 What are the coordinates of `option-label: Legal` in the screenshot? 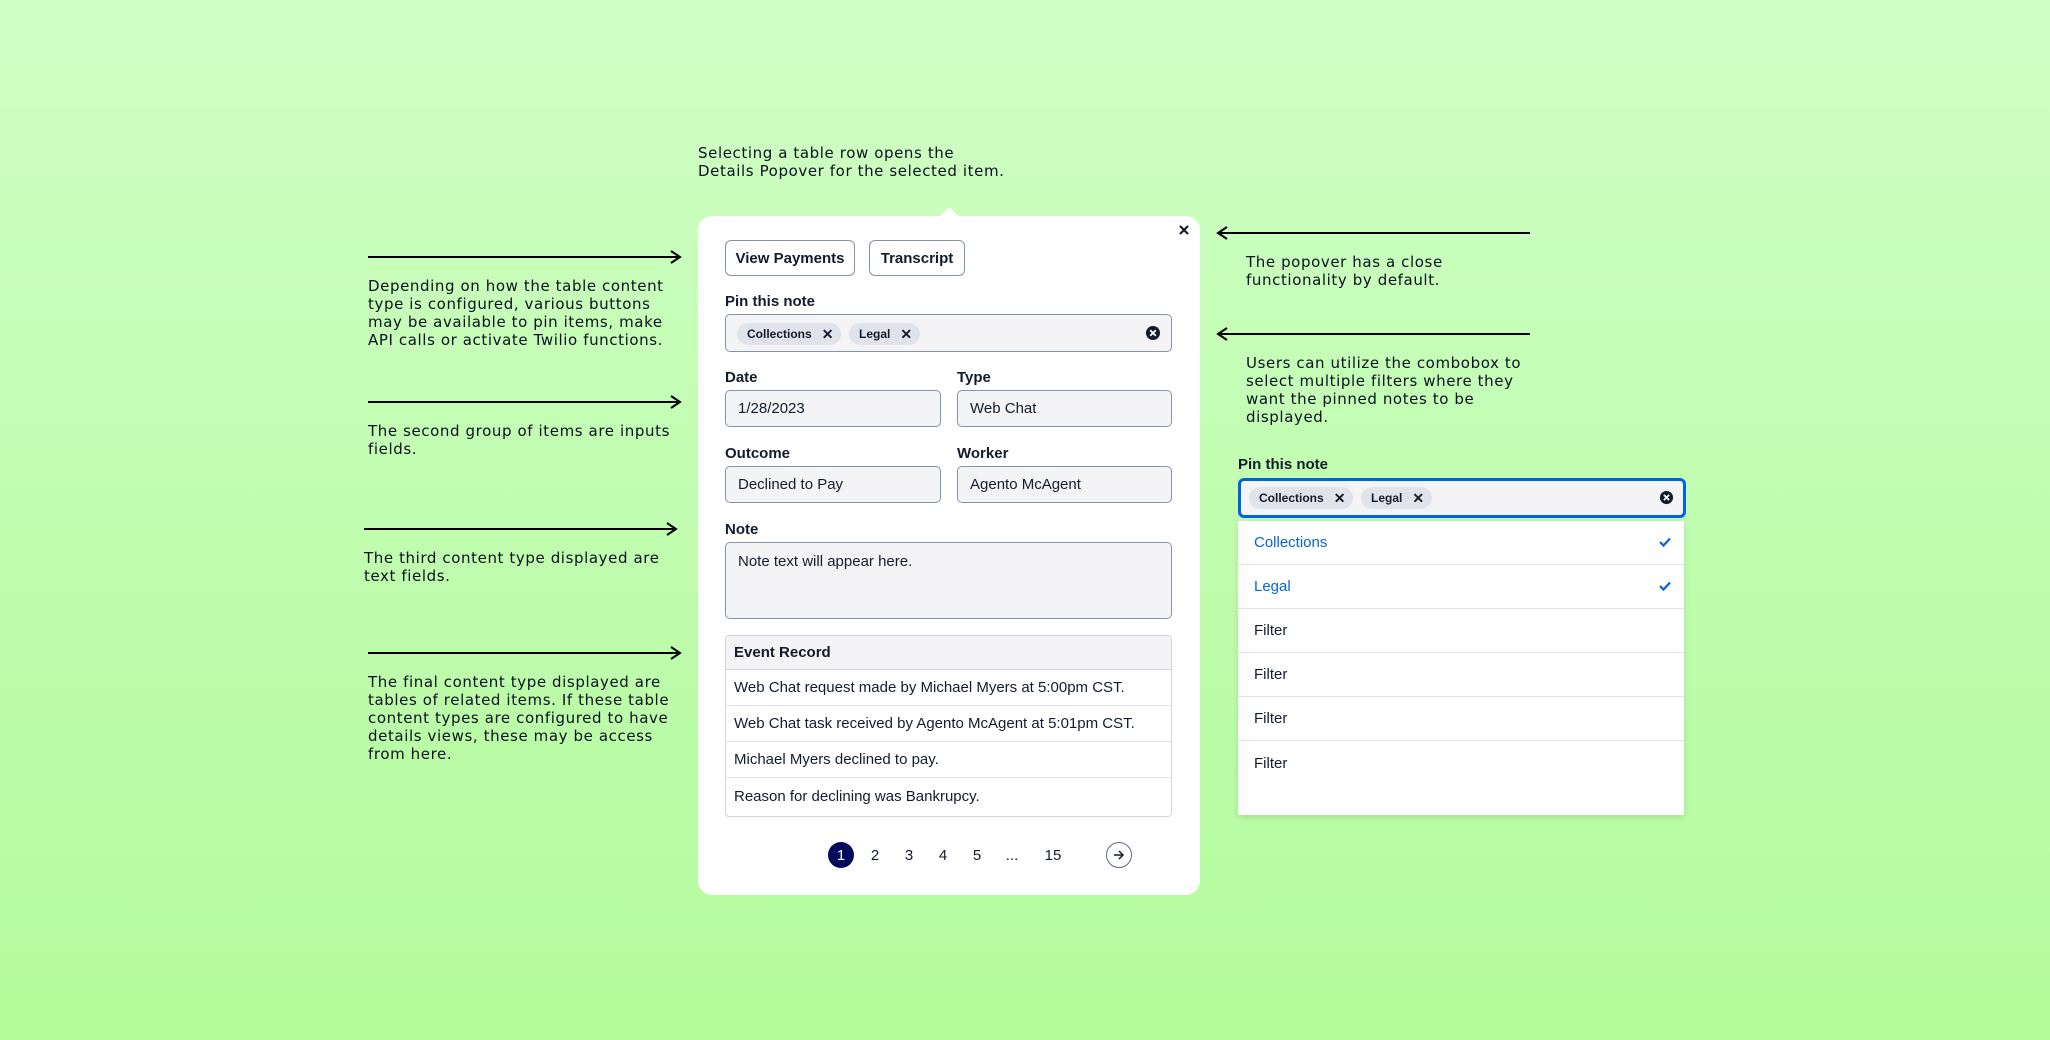 It's located at (1272, 586).